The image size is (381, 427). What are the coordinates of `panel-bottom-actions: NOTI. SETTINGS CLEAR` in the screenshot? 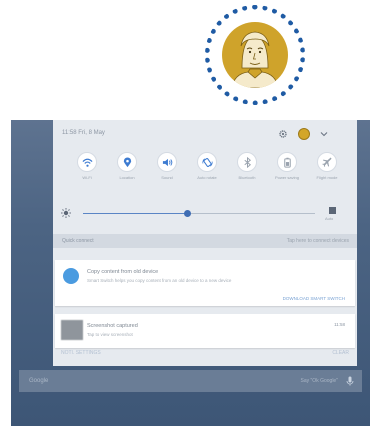 It's located at (205, 356).